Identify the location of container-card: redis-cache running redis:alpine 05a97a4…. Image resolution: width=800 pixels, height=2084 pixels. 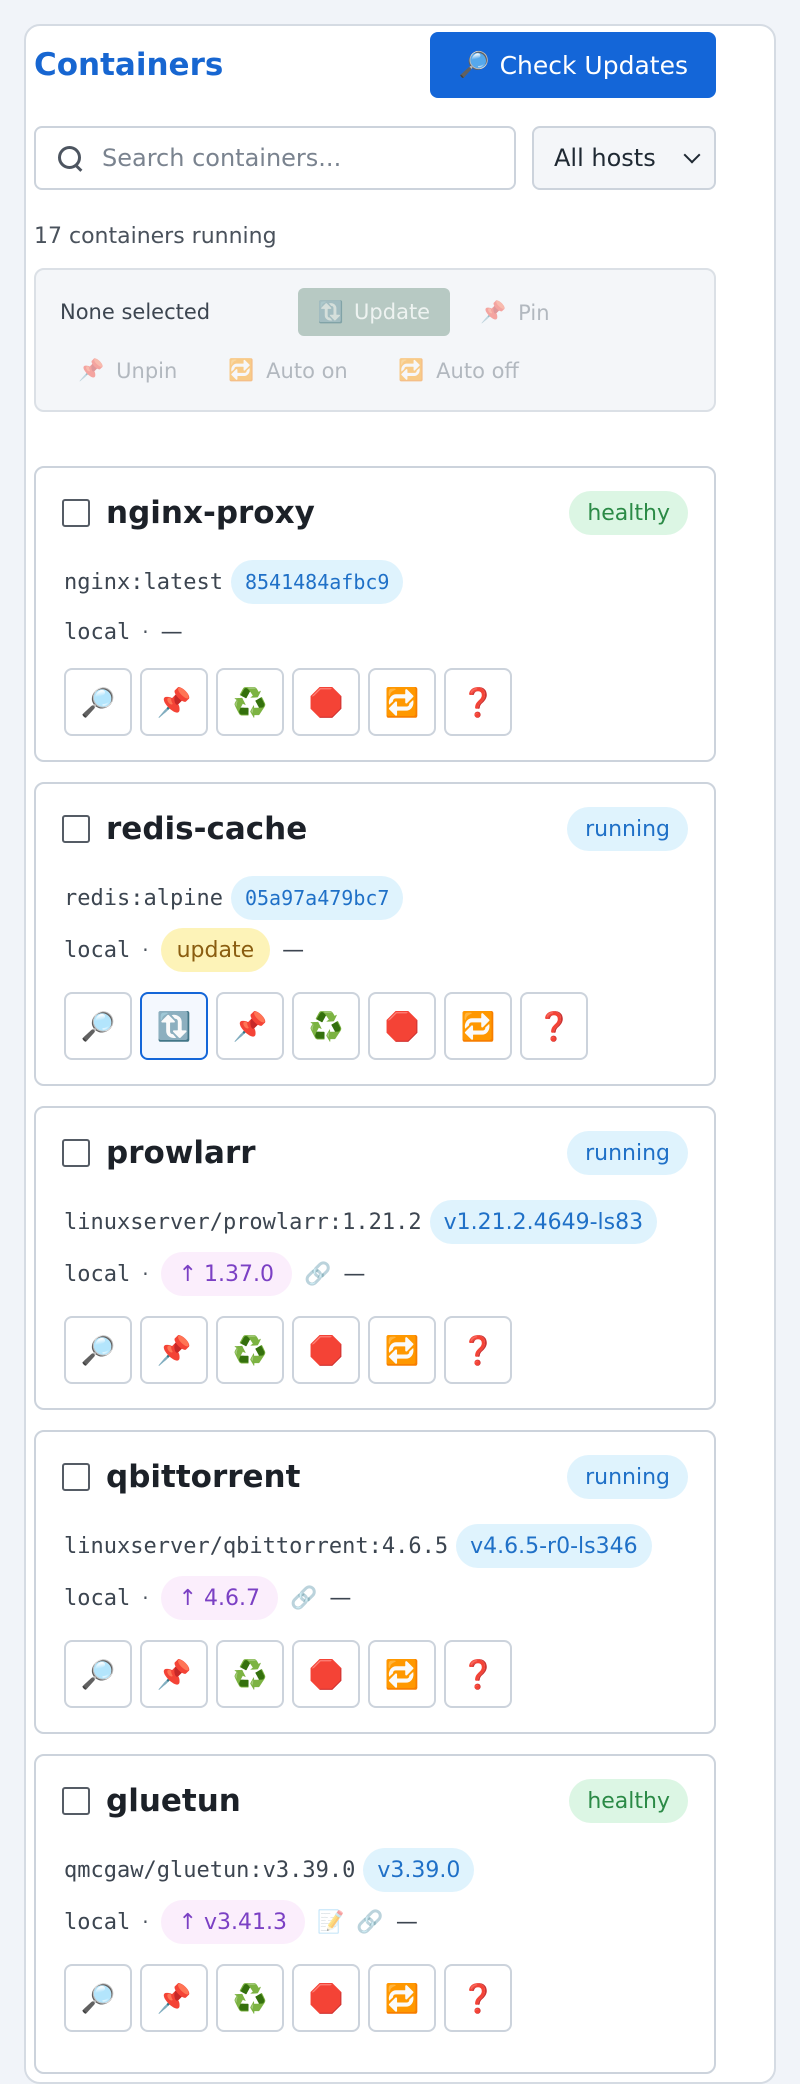
(375, 934).